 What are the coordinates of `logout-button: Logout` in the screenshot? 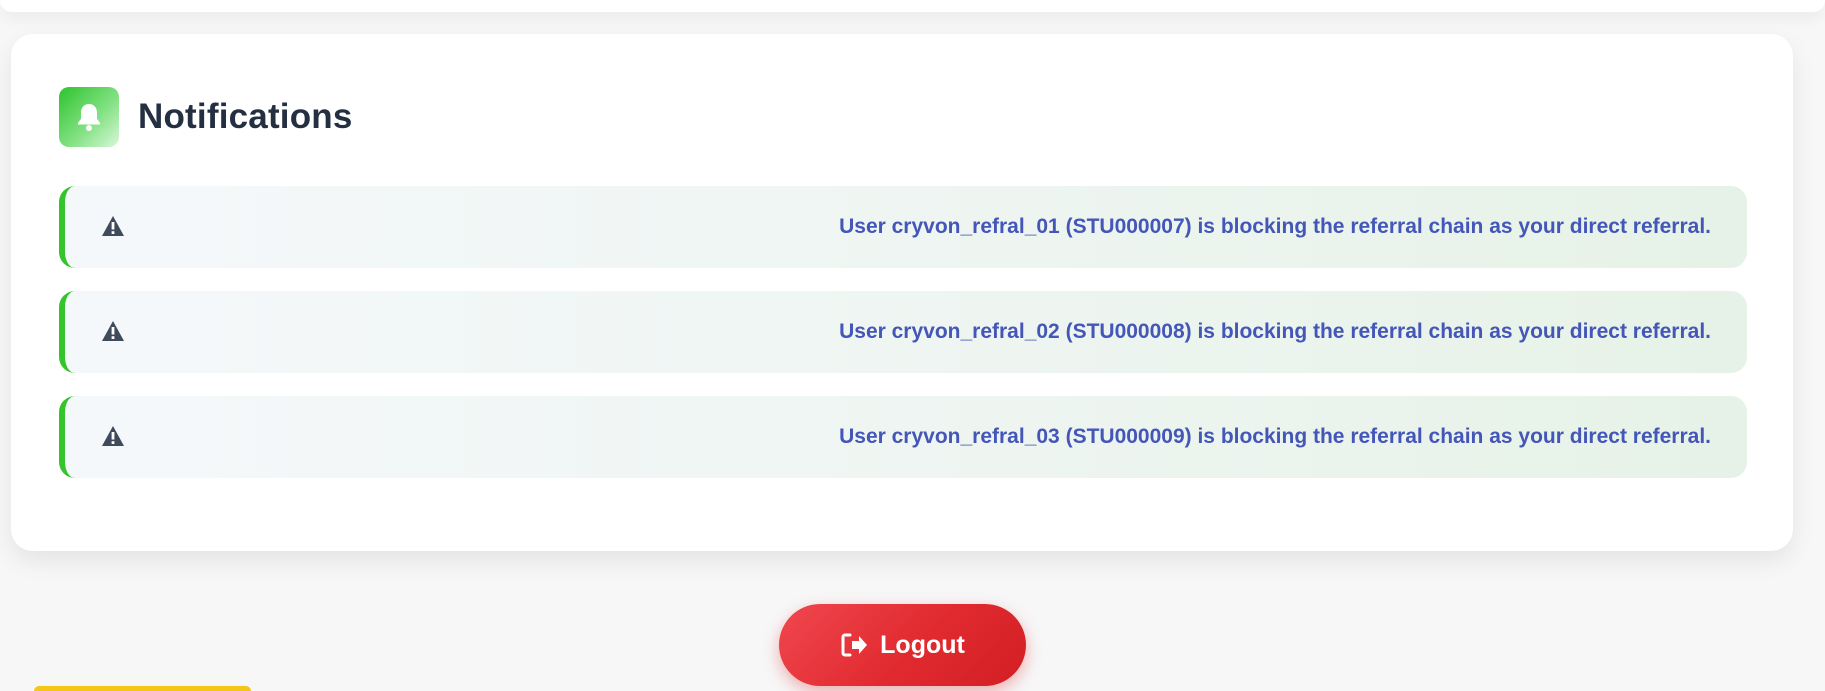 It's located at (902, 645).